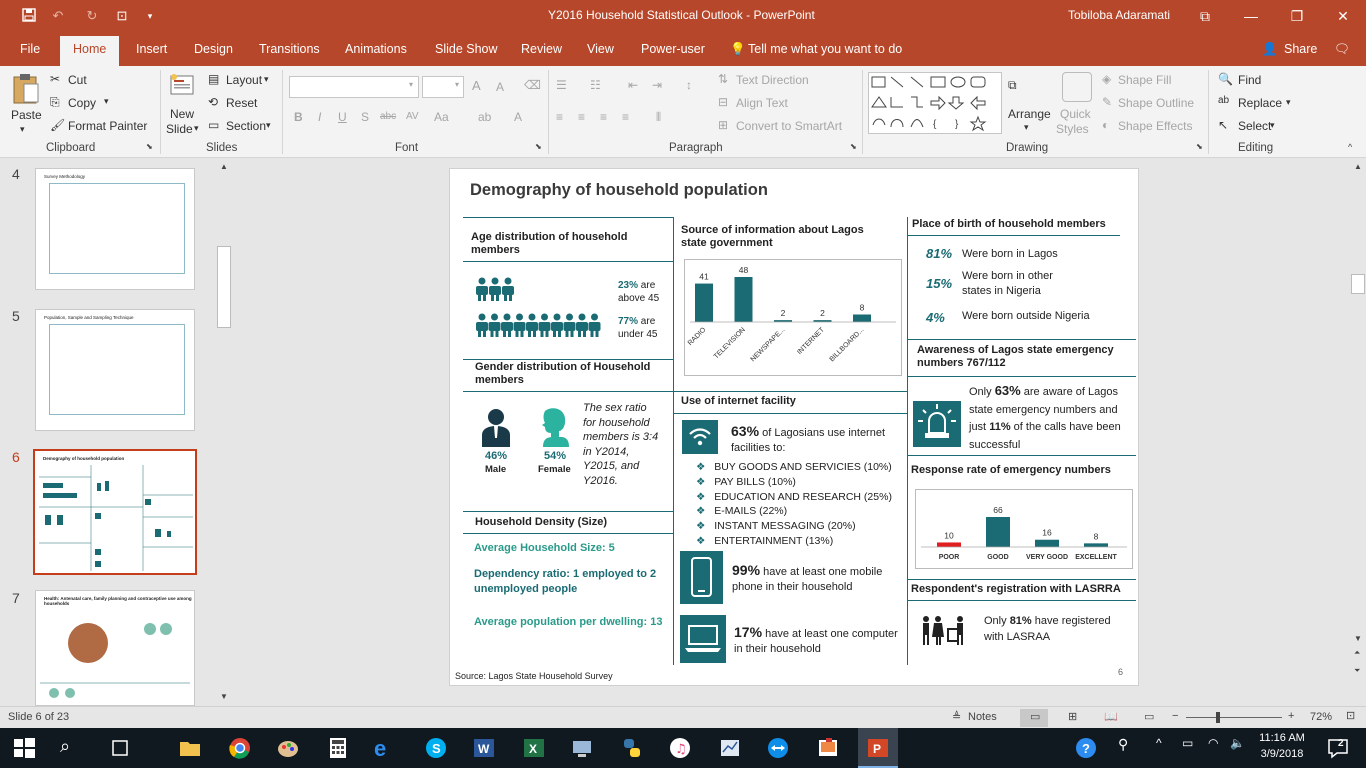  What do you see at coordinates (595, 85) in the screenshot?
I see `numbering-icon: ☷` at bounding box center [595, 85].